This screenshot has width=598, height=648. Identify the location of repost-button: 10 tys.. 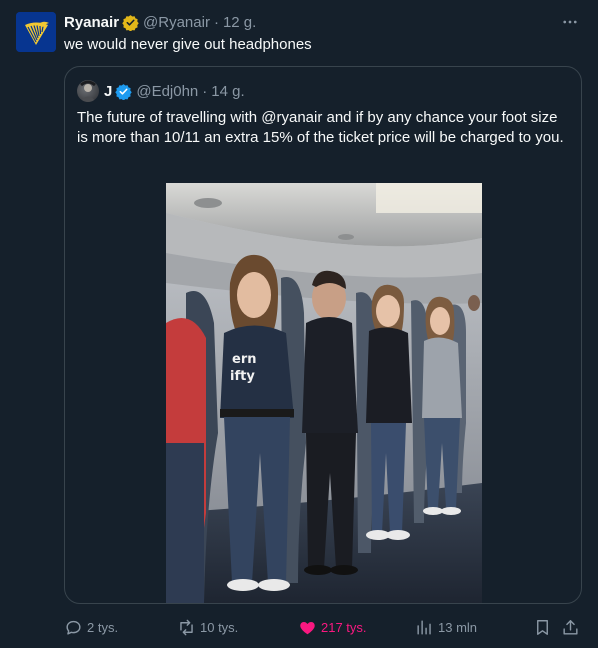
(207, 627).